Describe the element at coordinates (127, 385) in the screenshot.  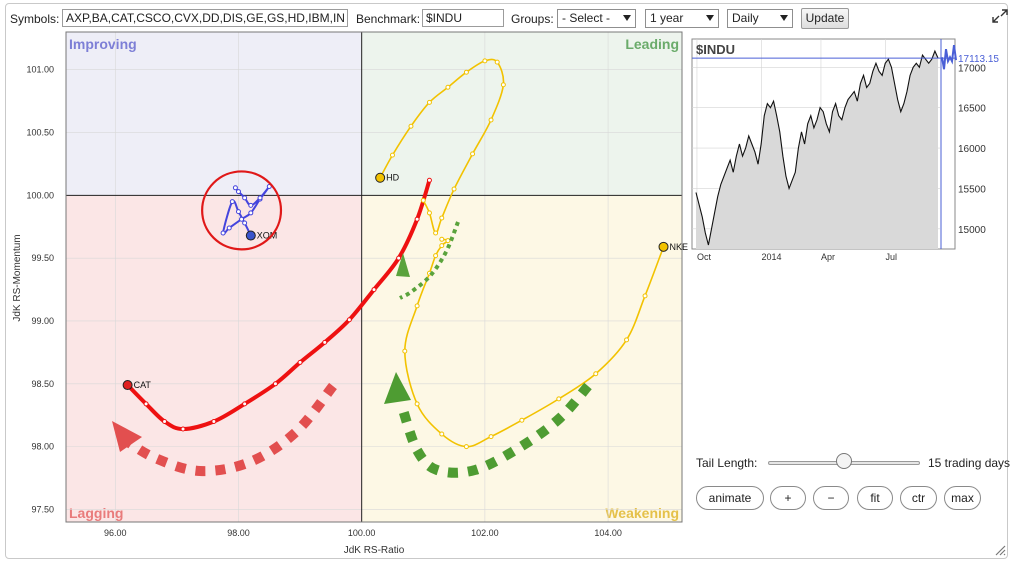
I see `head-marker-cat` at that location.